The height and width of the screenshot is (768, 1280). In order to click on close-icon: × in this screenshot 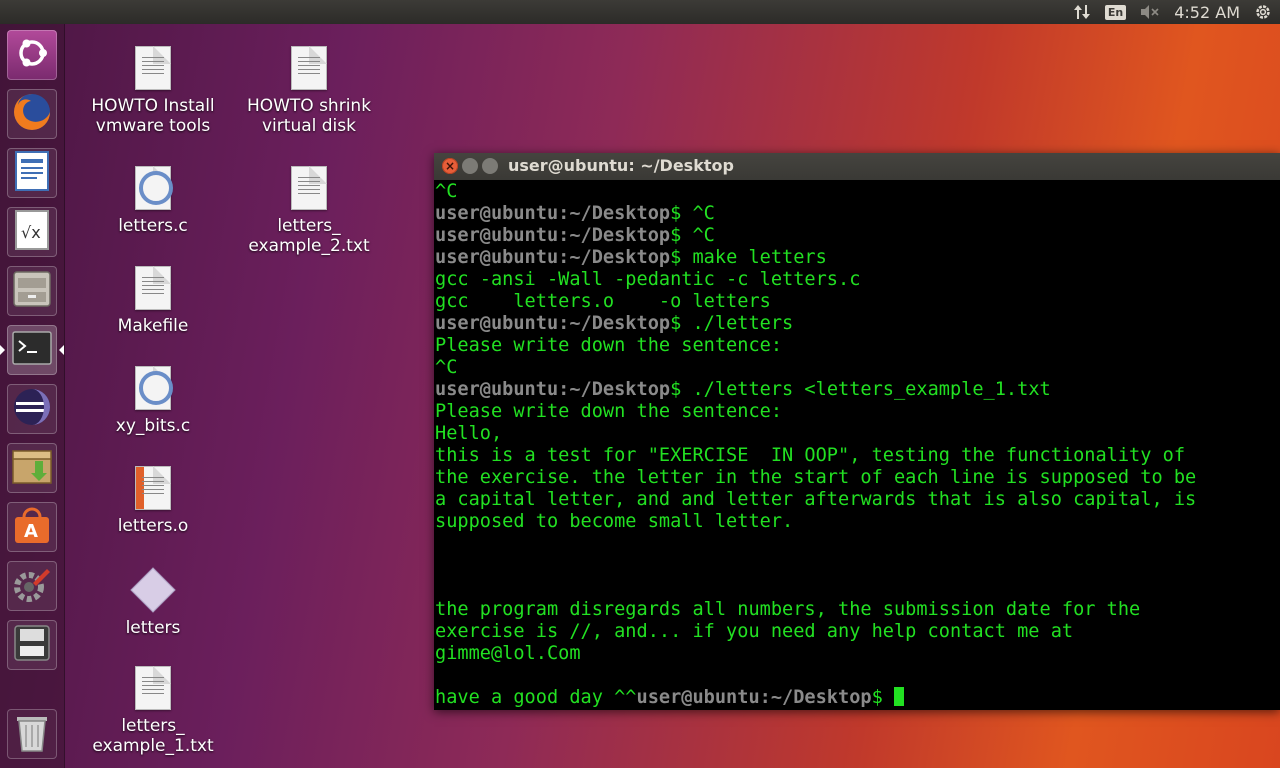, I will do `click(450, 166)`.